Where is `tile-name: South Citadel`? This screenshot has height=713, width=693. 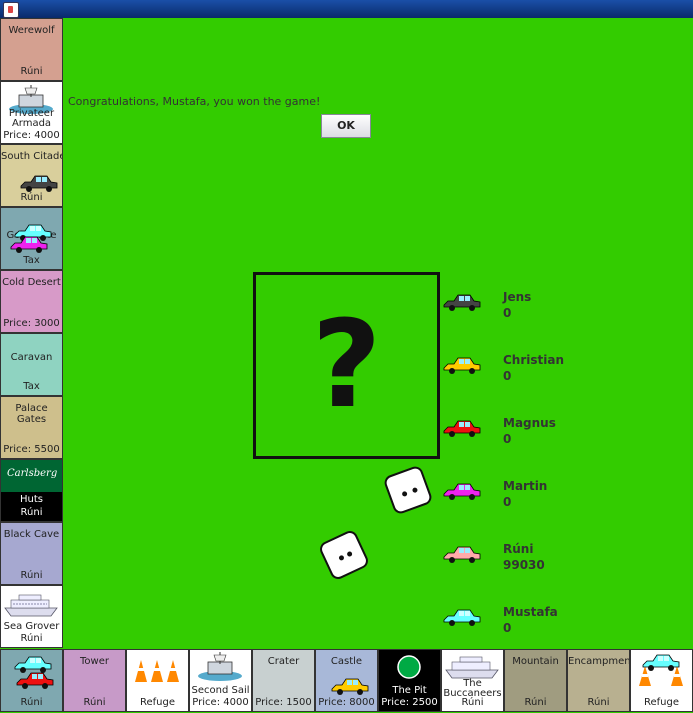 tile-name: South Citadel is located at coordinates (32, 156).